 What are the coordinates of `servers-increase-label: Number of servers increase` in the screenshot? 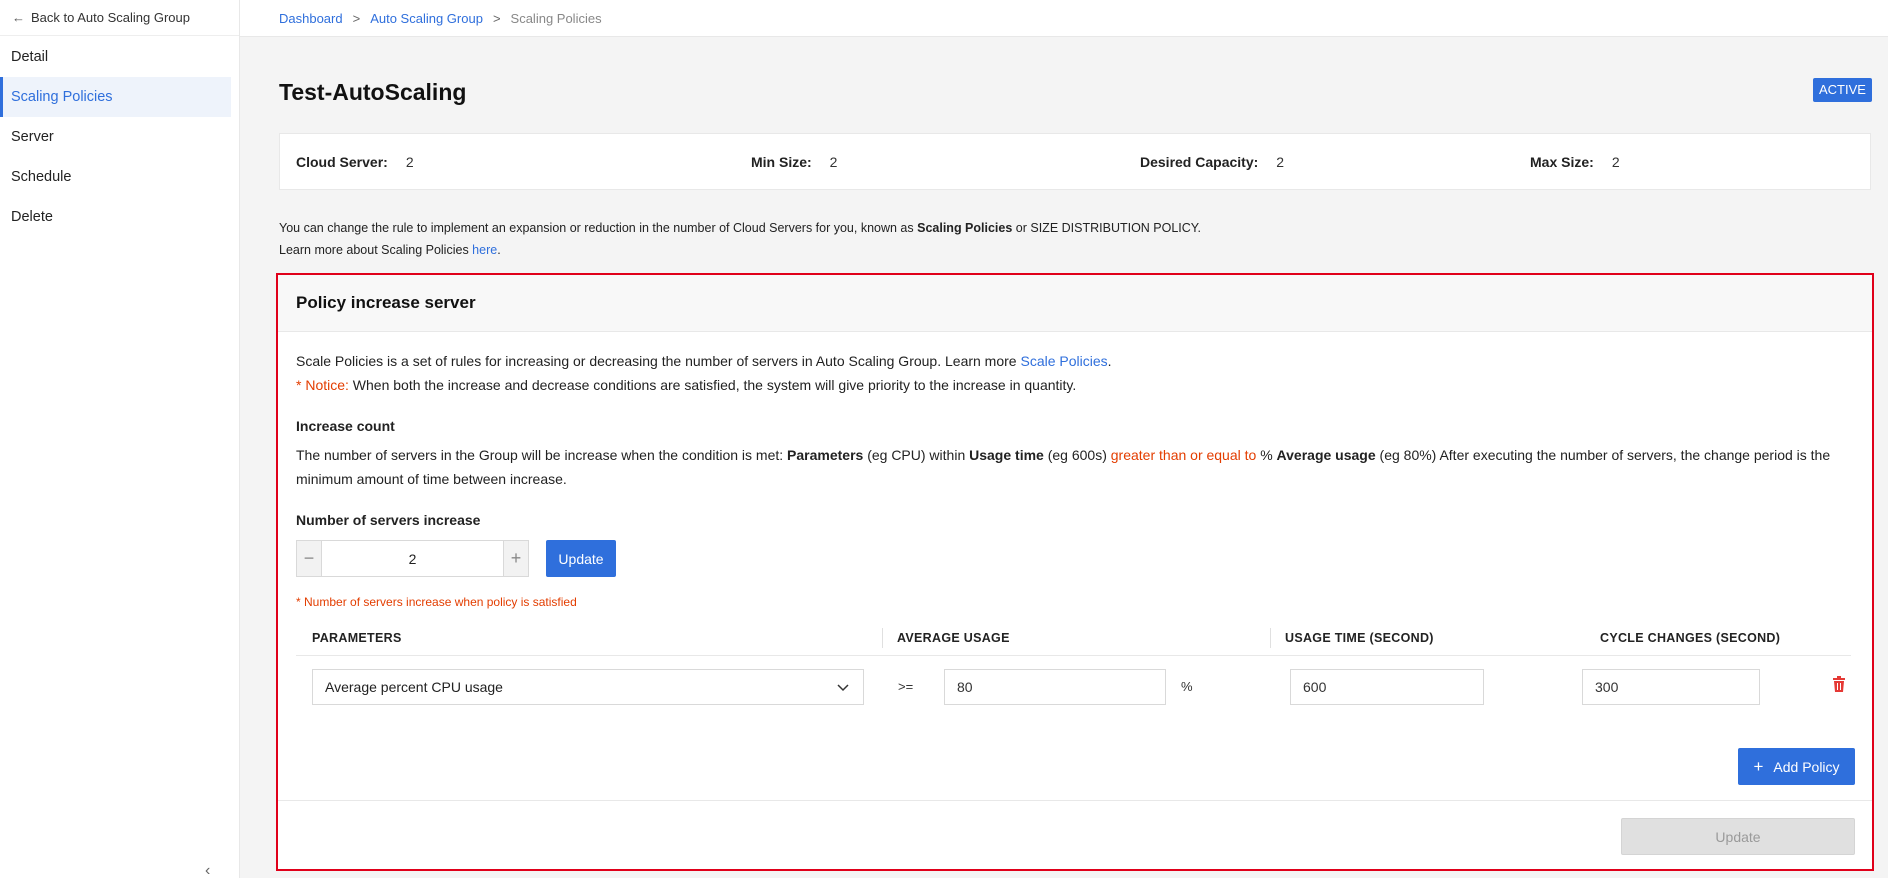 It's located at (388, 520).